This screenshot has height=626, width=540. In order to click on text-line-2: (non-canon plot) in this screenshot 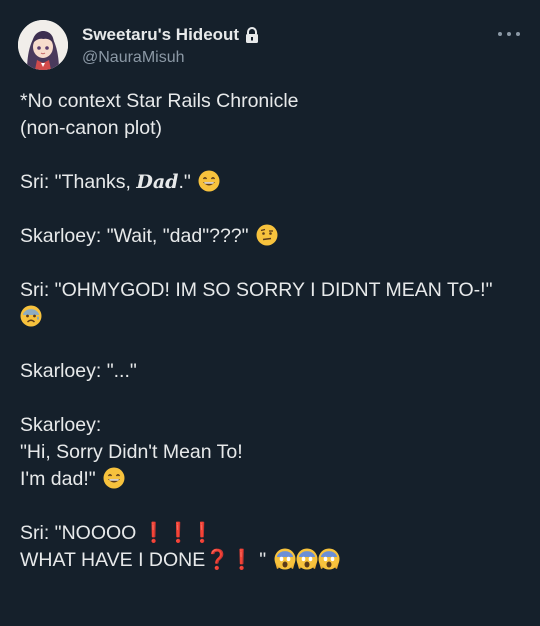, I will do `click(91, 128)`.